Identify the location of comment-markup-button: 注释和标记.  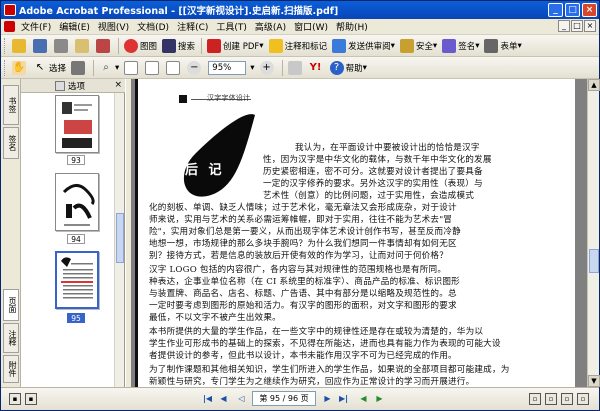
(298, 46).